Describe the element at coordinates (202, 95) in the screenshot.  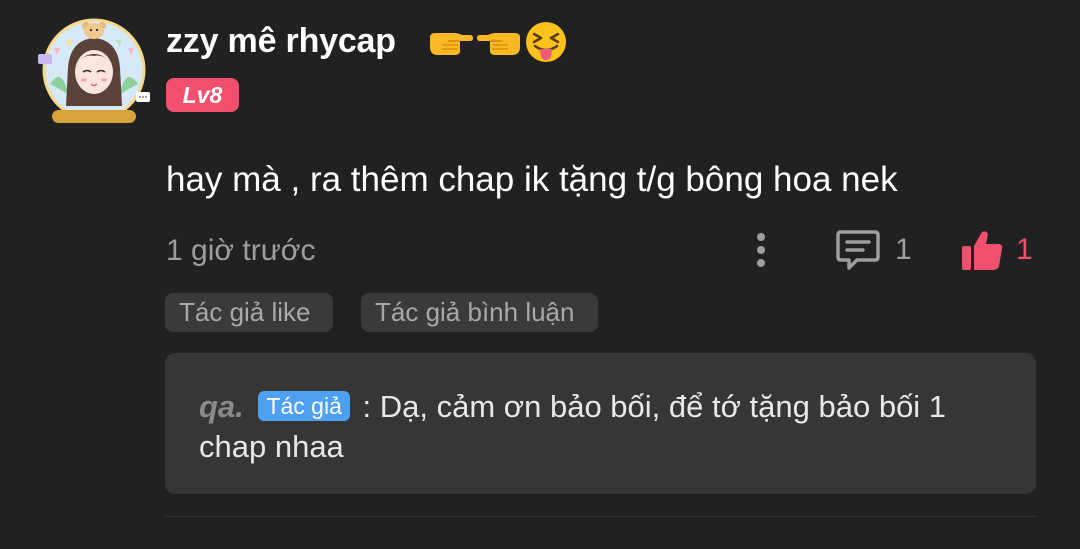
I see `level-badge: Lv8` at that location.